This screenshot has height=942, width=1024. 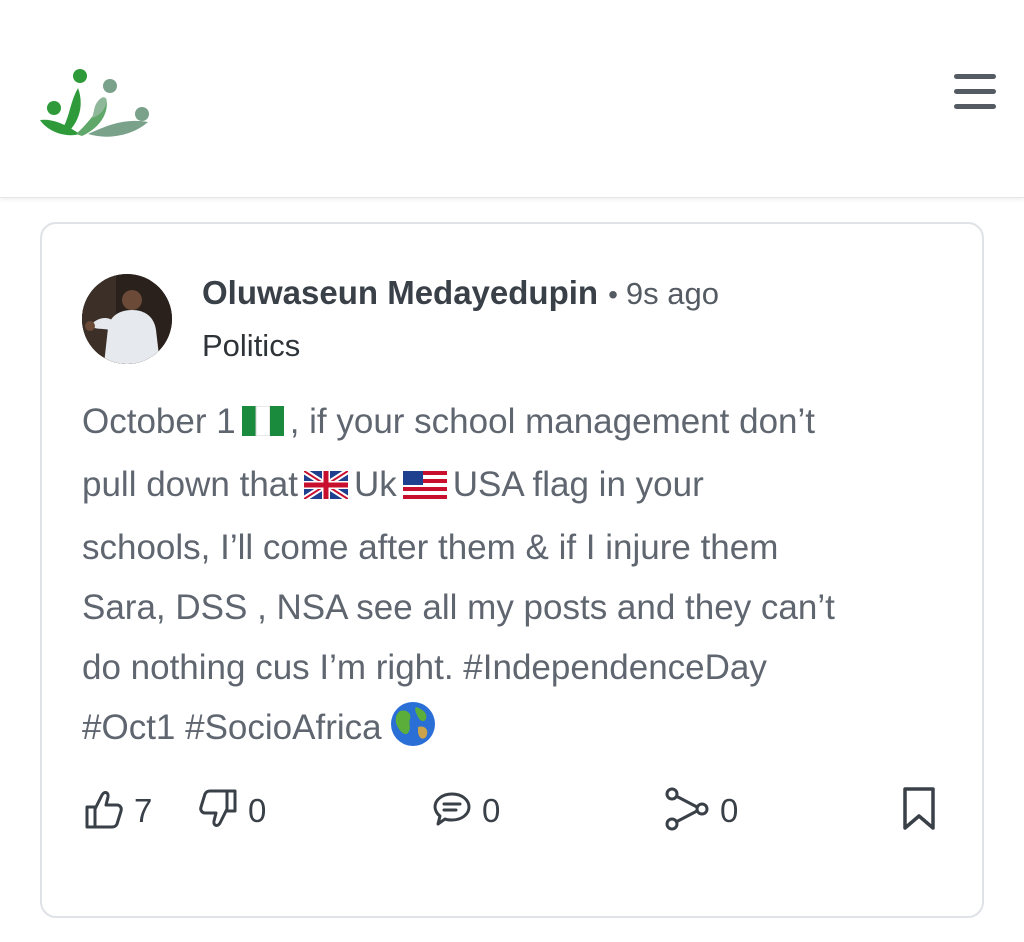 What do you see at coordinates (232, 727) in the screenshot?
I see `post-line-text: #Oct1 #SocioAfrica` at bounding box center [232, 727].